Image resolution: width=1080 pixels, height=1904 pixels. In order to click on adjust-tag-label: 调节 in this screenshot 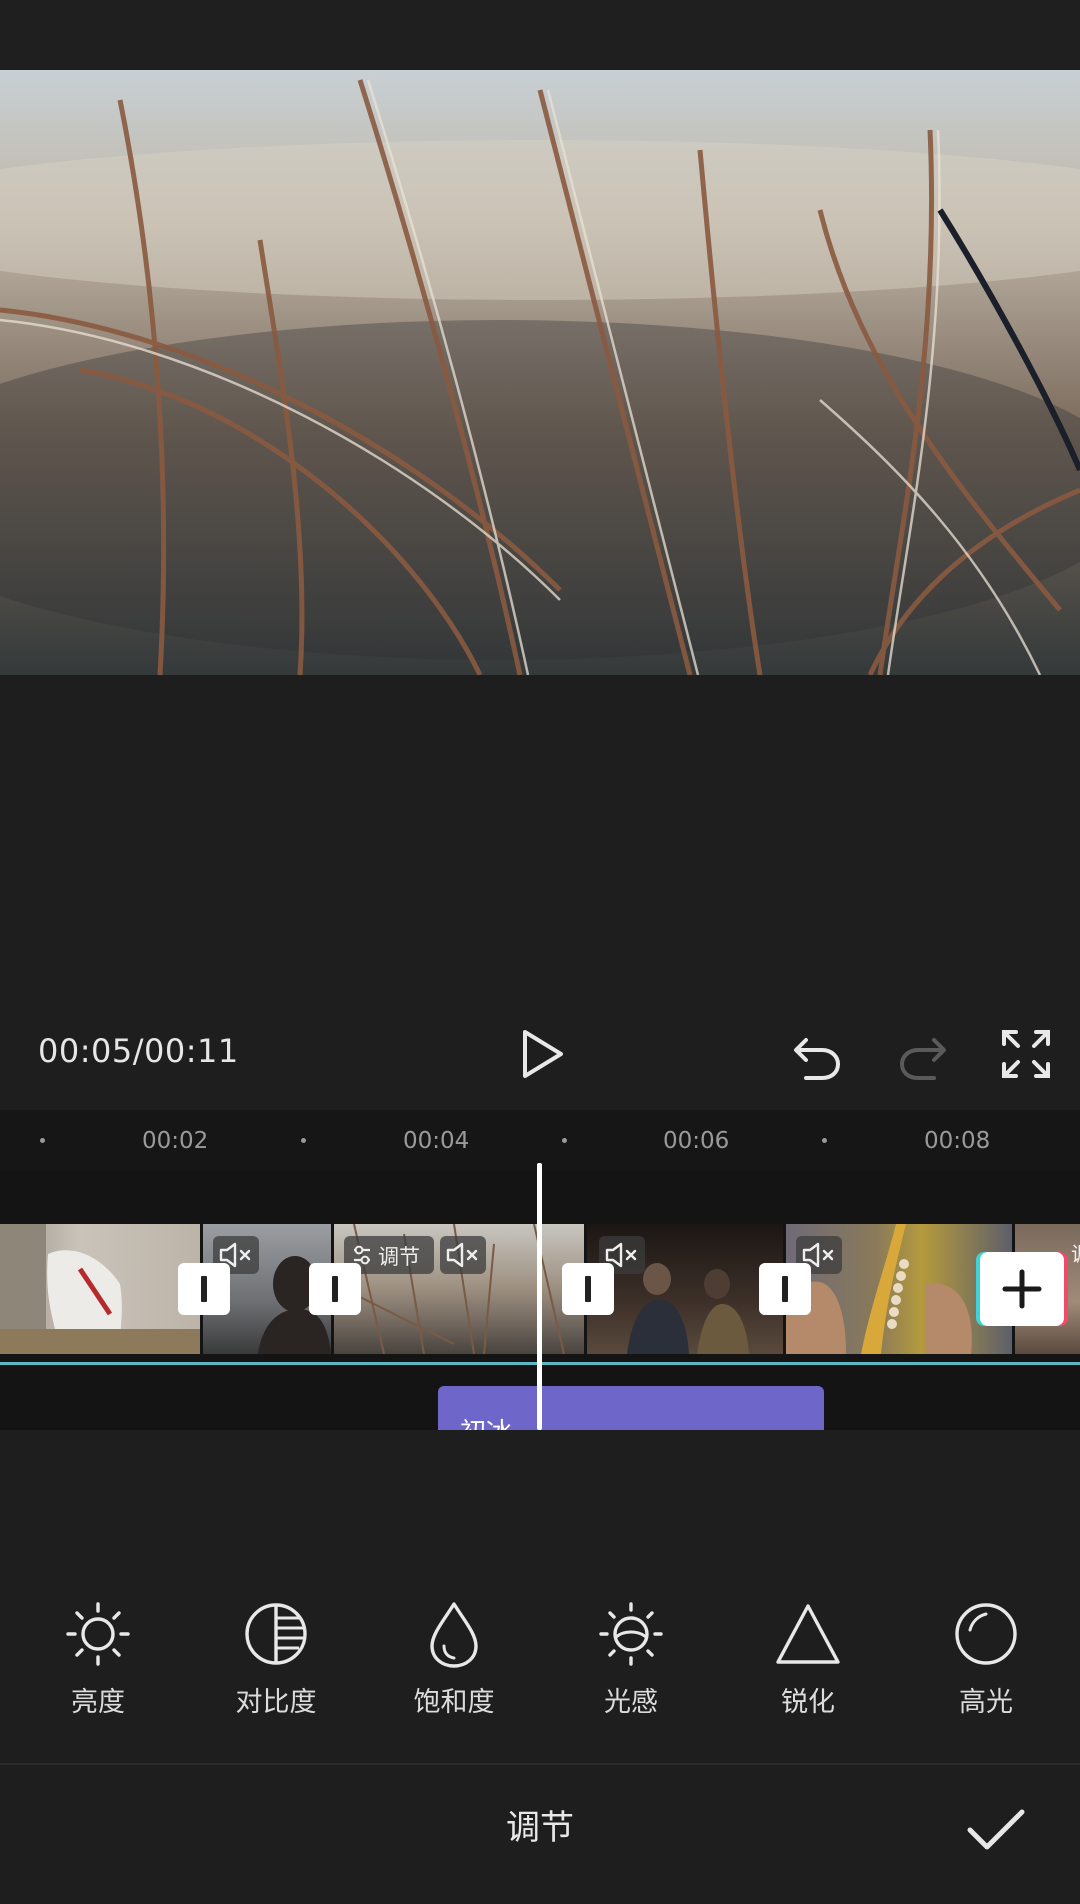, I will do `click(399, 1257)`.